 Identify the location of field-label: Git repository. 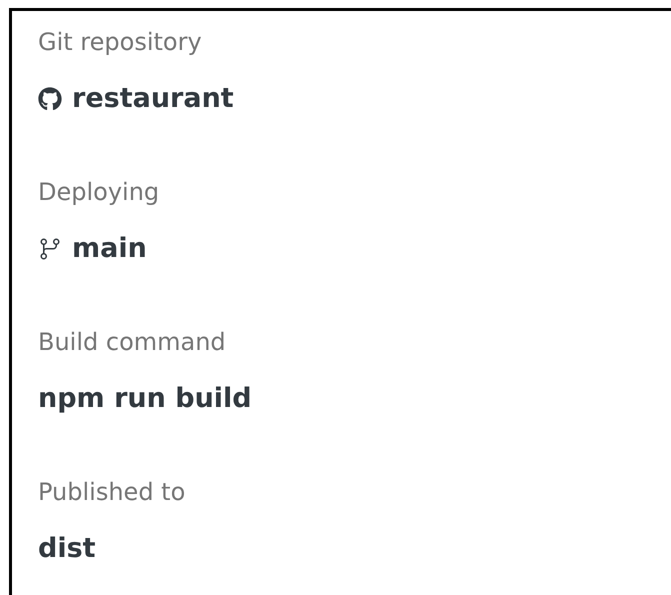
(120, 42).